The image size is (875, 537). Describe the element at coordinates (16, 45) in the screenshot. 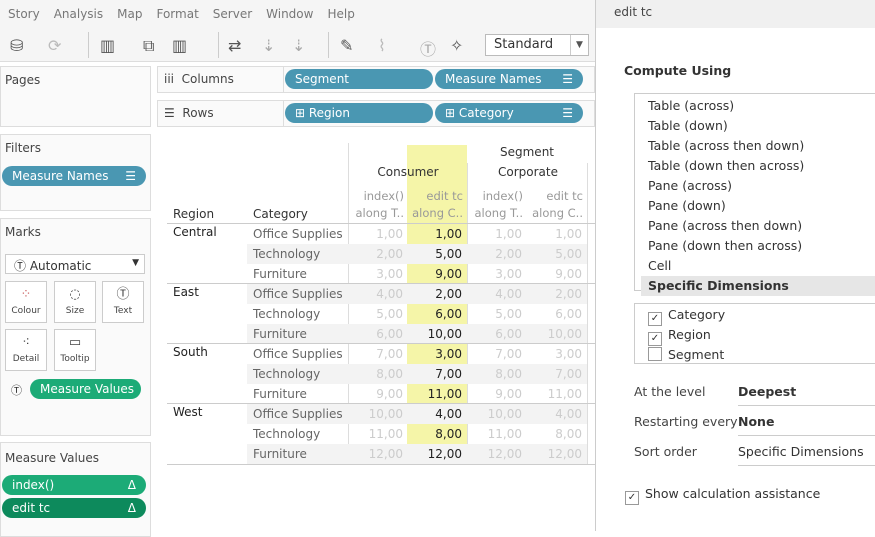

I see `datasource-icon: ⛁` at that location.